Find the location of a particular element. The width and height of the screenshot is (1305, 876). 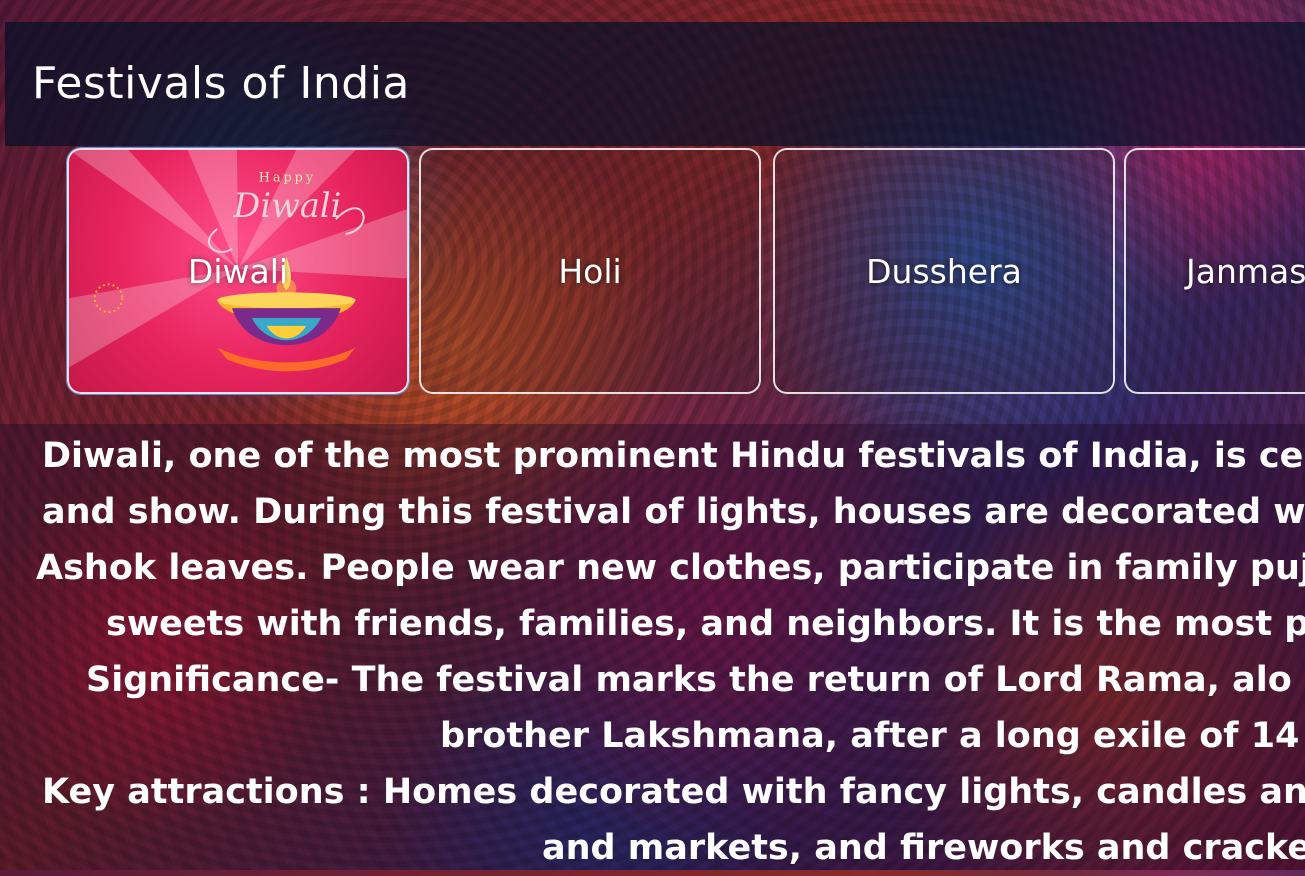

svg-text: Happy is located at coordinates (287, 178).